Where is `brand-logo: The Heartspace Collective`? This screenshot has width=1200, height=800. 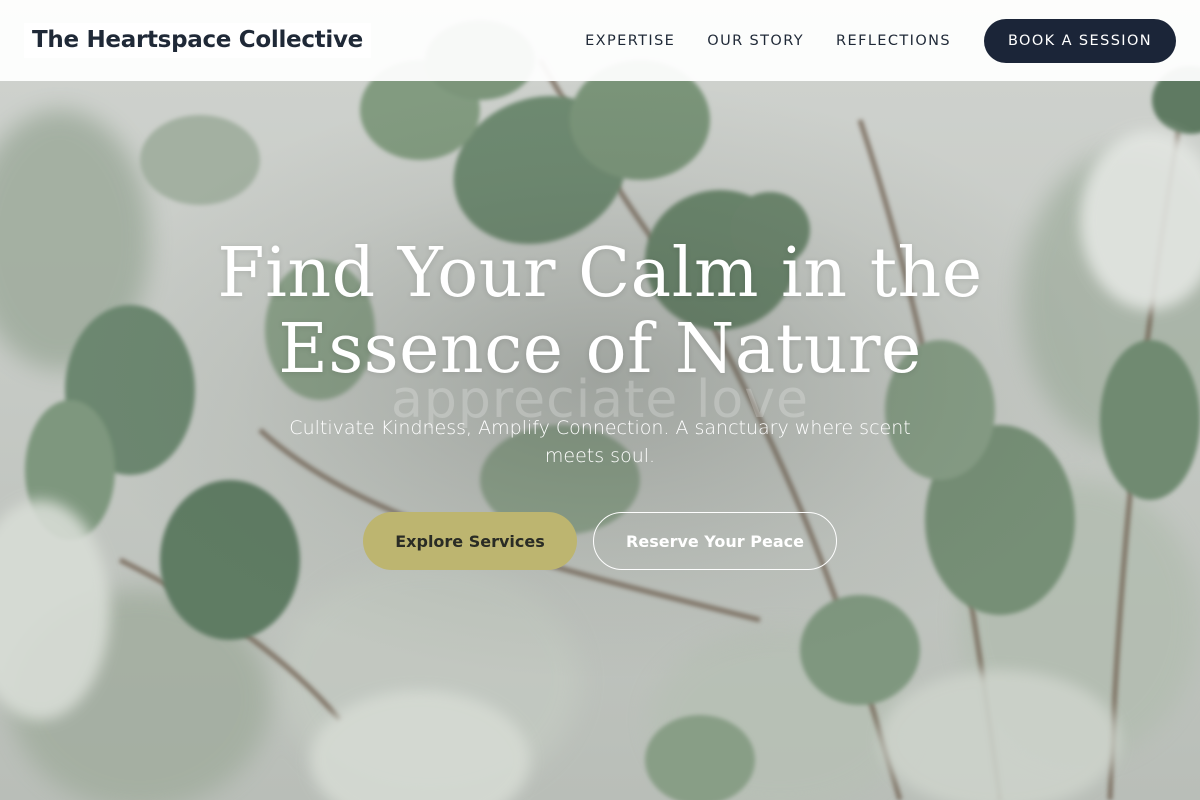
brand-logo: The Heartspace Collective is located at coordinates (197, 40).